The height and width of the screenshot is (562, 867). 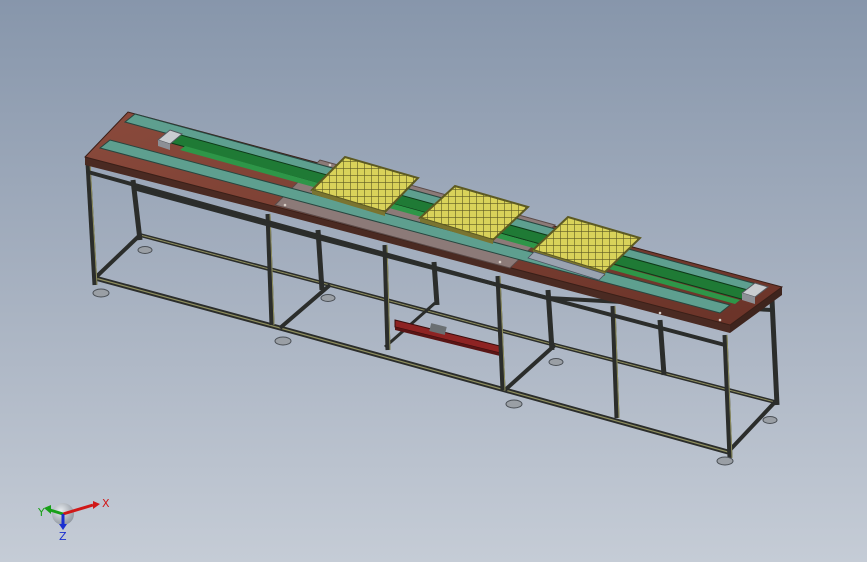 I want to click on y-axis-head, so click(x=47, y=509).